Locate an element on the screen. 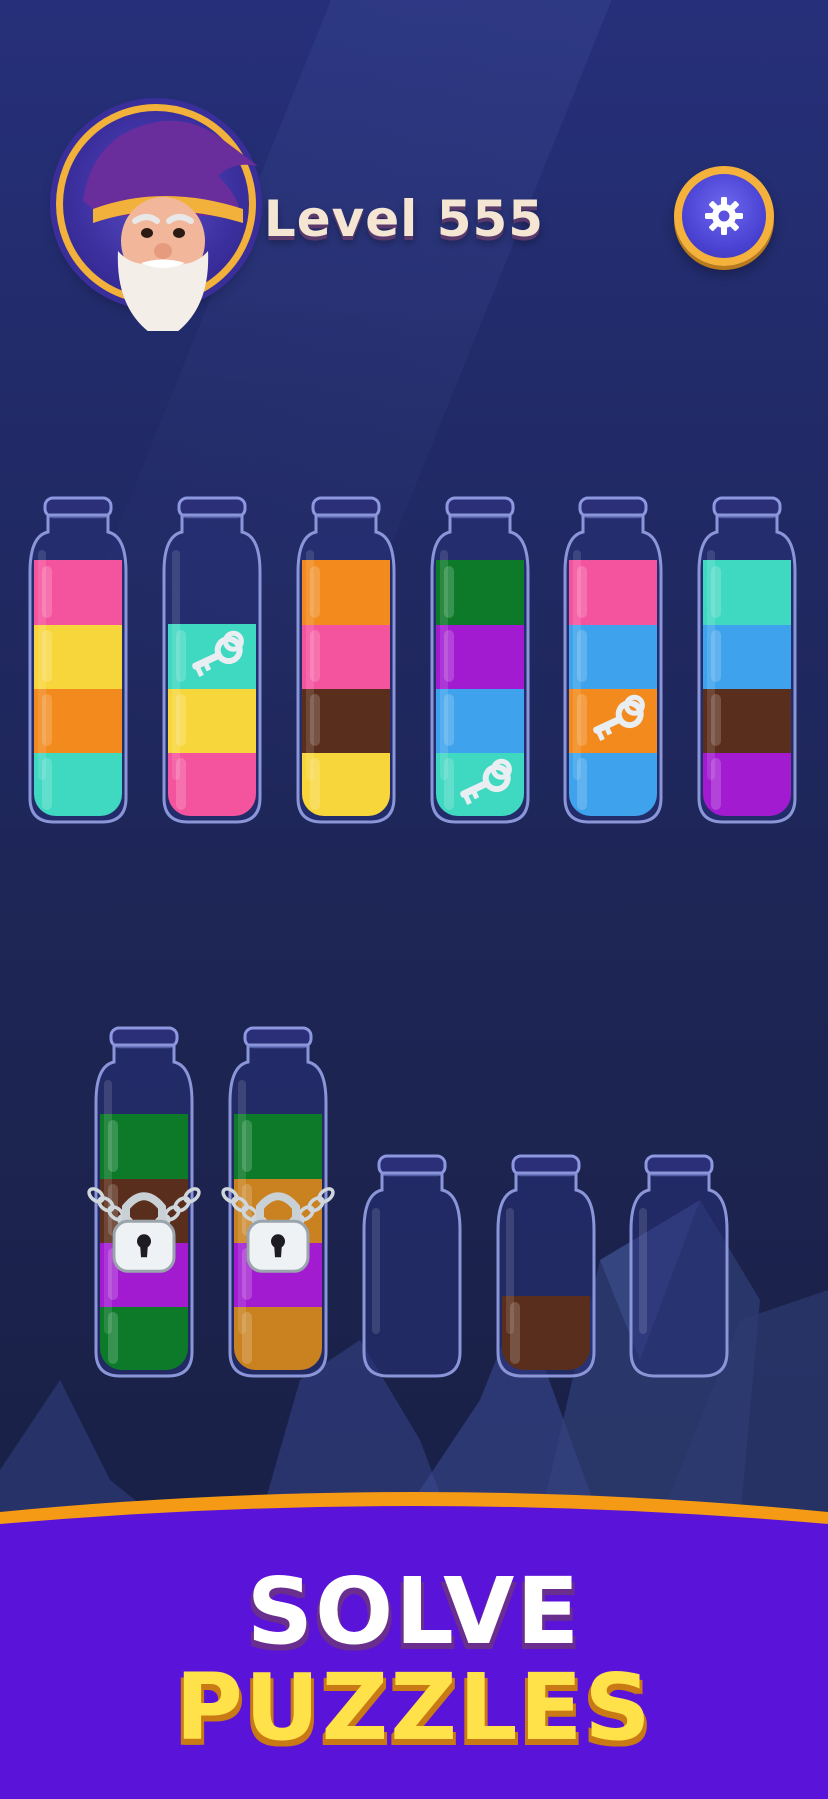 This screenshot has height=1799, width=828. banner-line-solve: SOLVE is located at coordinates (414, 1611).